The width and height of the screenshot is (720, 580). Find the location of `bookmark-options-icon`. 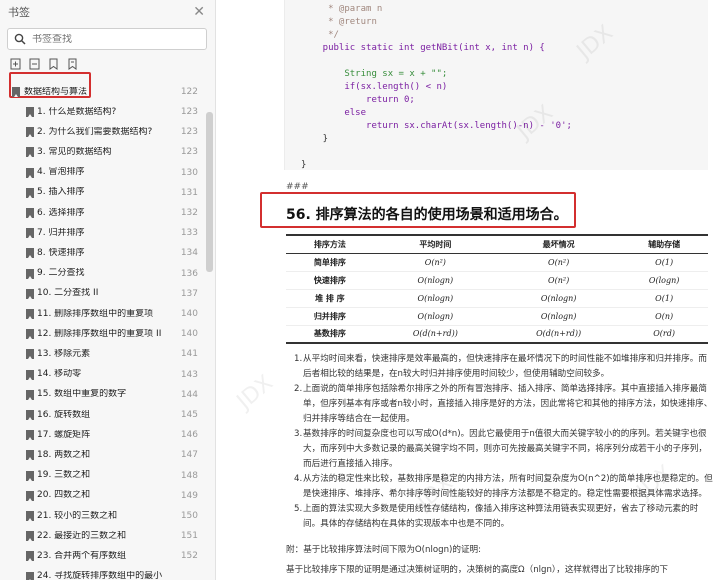

bookmark-options-icon is located at coordinates (72, 64).